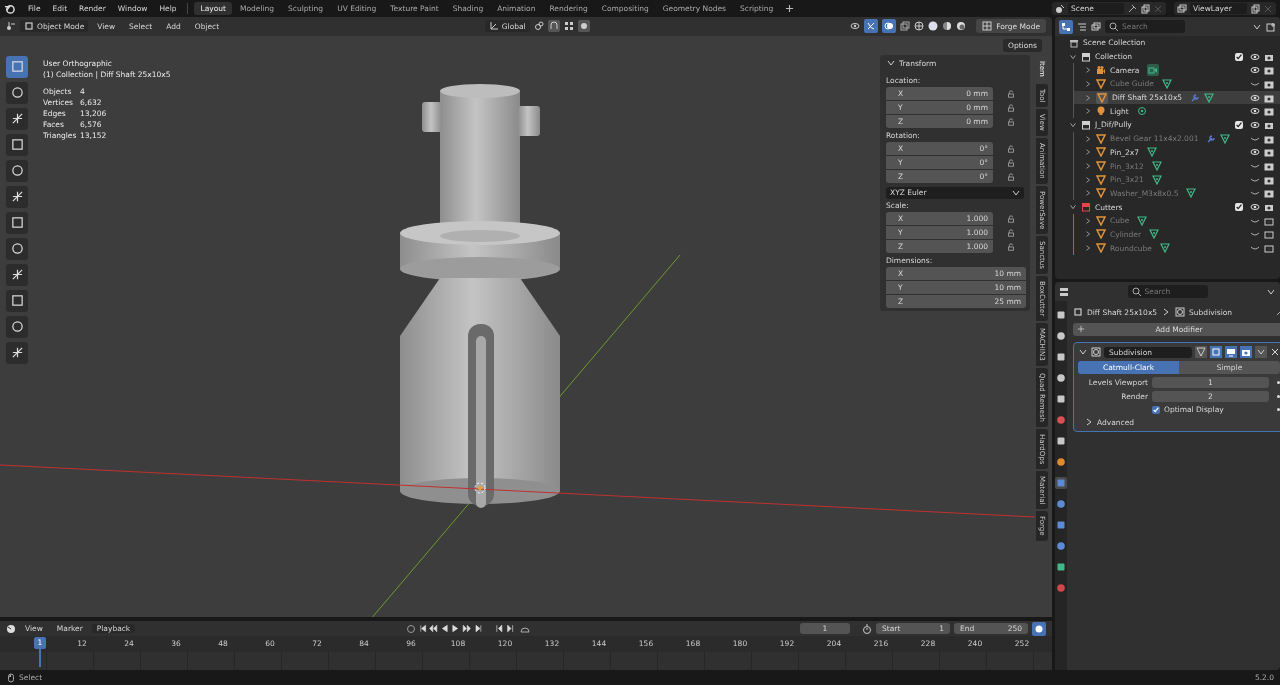 This screenshot has height=685, width=1280. I want to click on visibility-icon, so click(855, 26).